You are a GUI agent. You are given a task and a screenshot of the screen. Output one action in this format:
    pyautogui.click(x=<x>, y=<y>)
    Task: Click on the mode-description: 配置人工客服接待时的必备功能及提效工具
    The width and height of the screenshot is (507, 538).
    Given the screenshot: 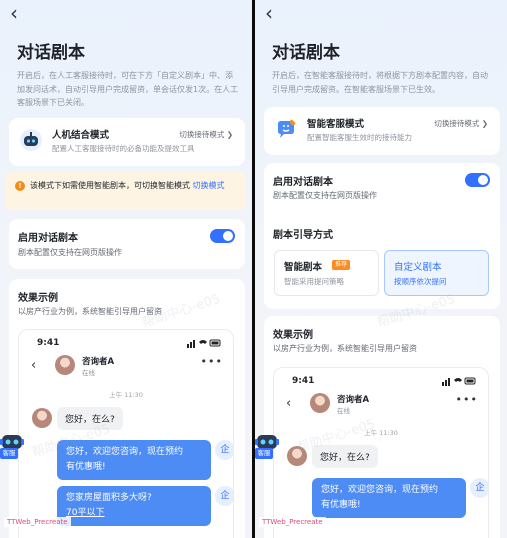 What is the action you would take?
    pyautogui.click(x=123, y=148)
    